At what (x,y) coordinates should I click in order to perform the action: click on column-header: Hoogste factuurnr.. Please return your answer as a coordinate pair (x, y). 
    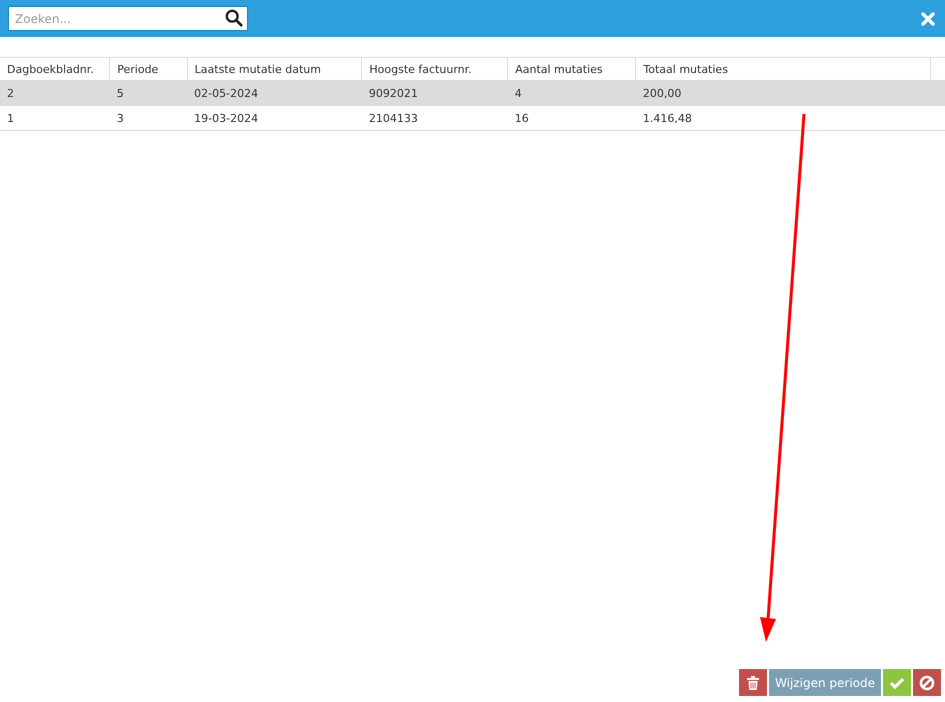
    Looking at the image, I should click on (435, 69).